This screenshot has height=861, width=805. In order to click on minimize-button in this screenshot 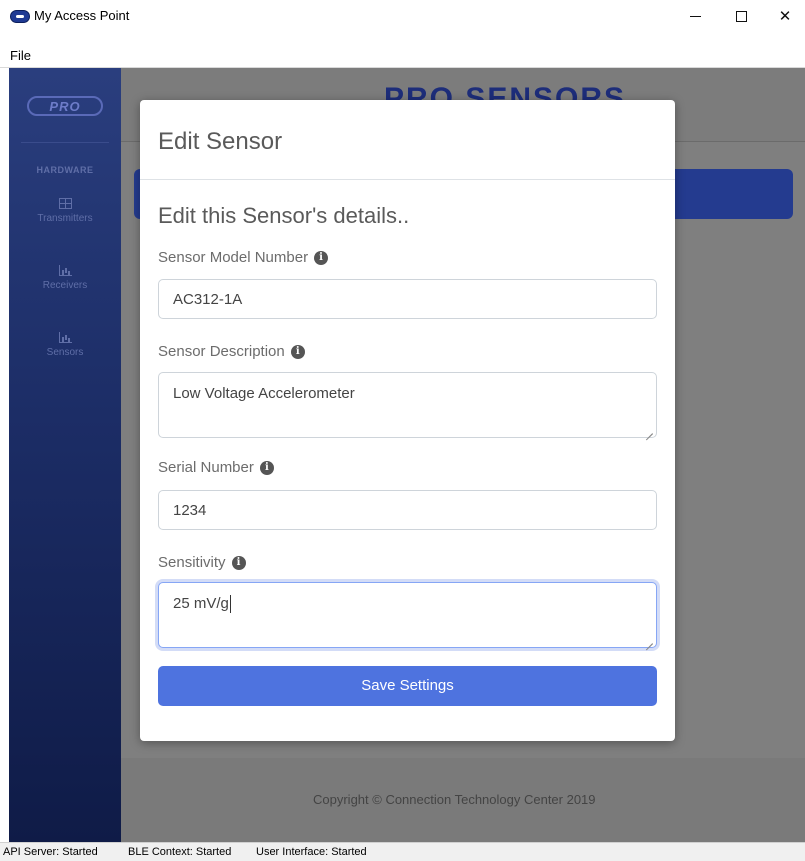, I will do `click(695, 16)`.